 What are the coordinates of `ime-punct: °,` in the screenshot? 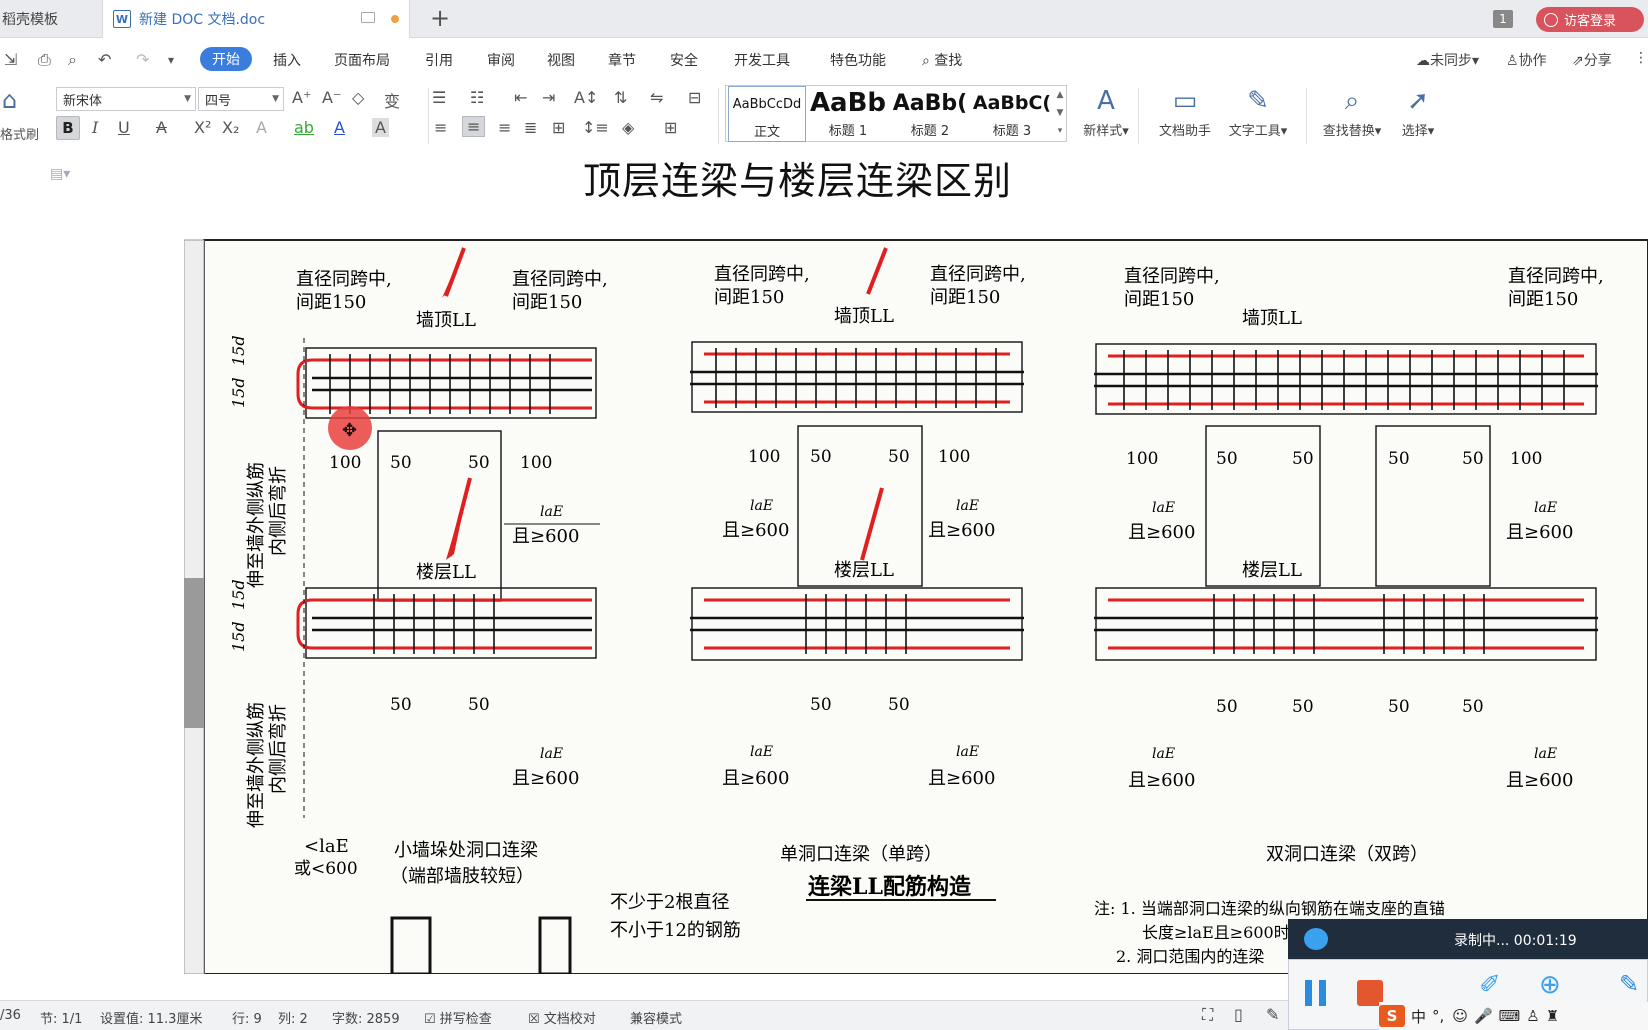 It's located at (1438, 1016).